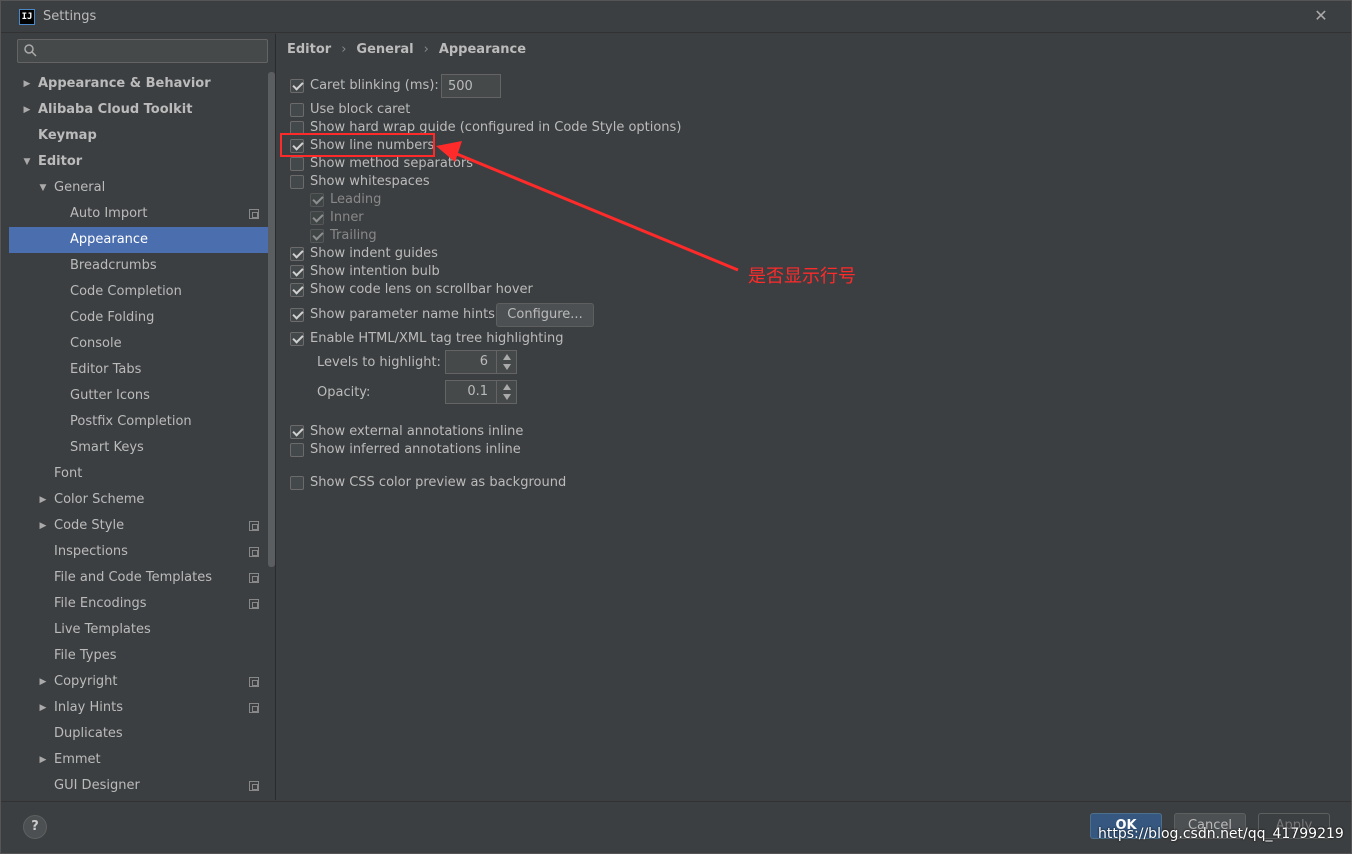 The image size is (1352, 854). I want to click on sidebar-item-appearance-behavior: ▶ Appearance & Behavior, so click(139, 84).